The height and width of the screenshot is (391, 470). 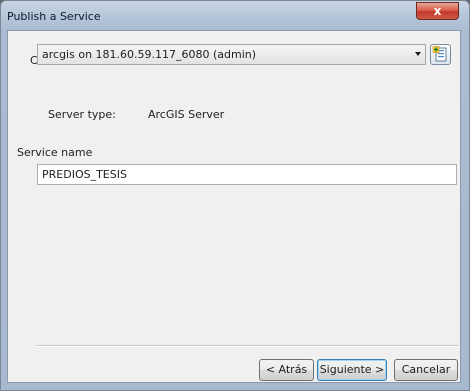 I want to click on next-button: Siguiente >, so click(x=352, y=370).